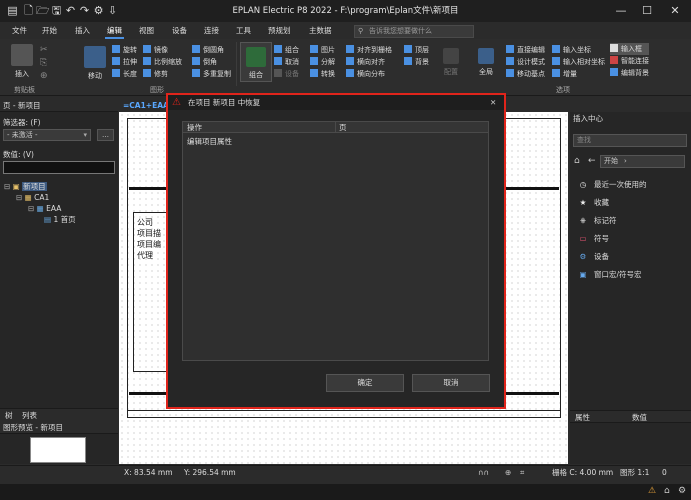  What do you see at coordinates (652, 491) in the screenshot?
I see `warning-icon: ⚠` at bounding box center [652, 491].